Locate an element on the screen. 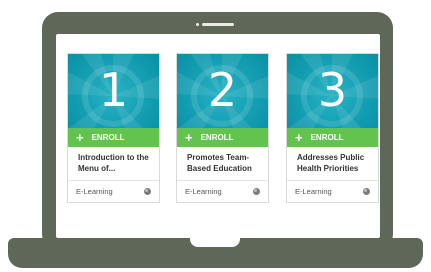  course-thumbnail: 2 is located at coordinates (222, 91).